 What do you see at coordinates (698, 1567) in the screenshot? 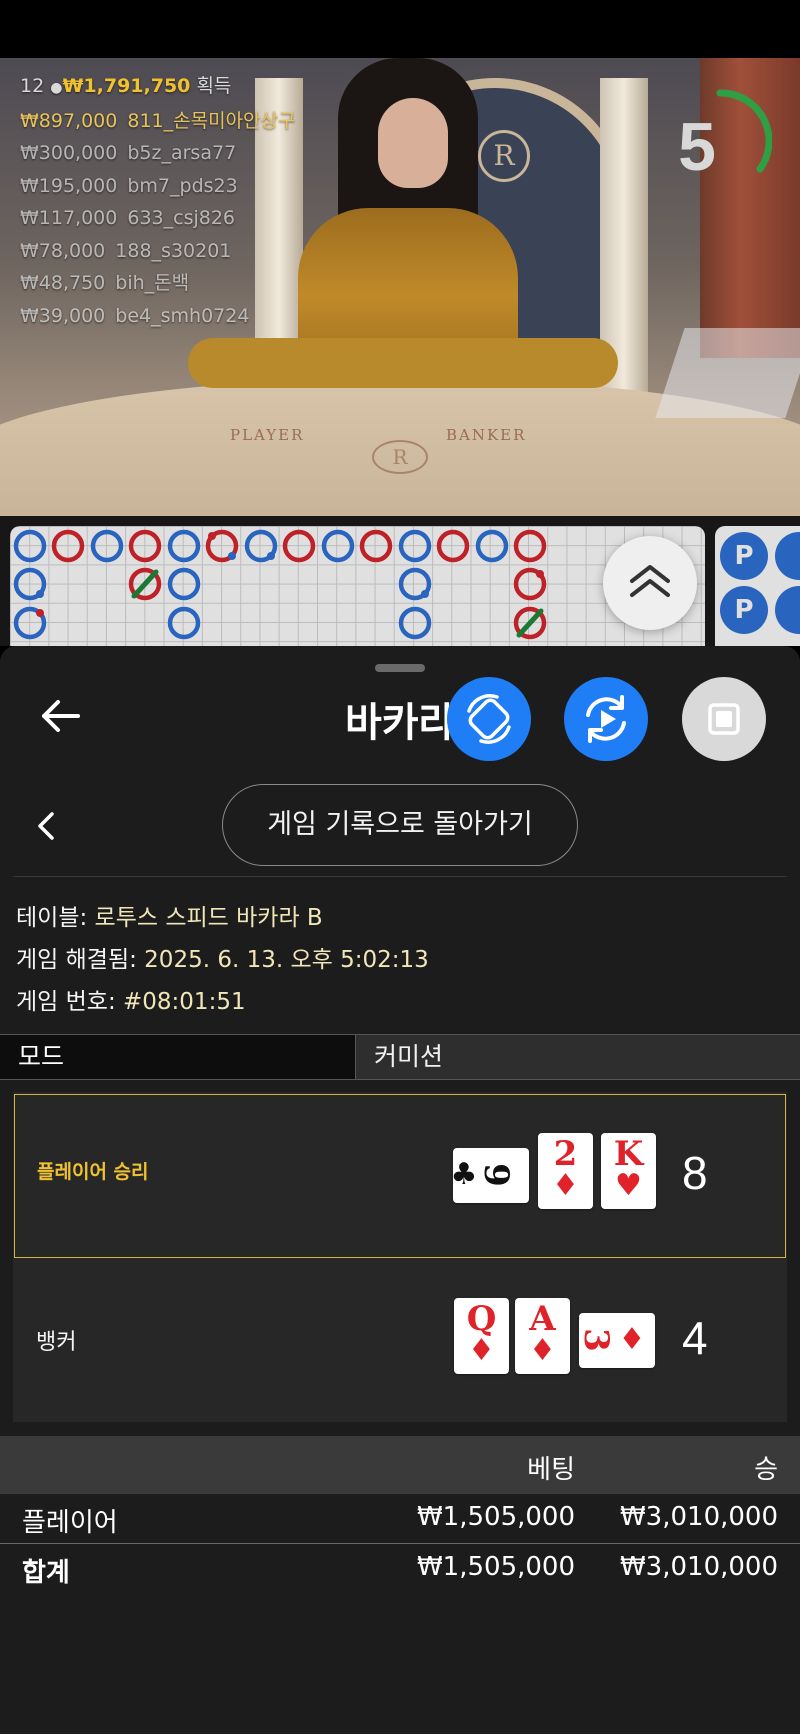
I see `total-win: ₩3,010,000` at bounding box center [698, 1567].